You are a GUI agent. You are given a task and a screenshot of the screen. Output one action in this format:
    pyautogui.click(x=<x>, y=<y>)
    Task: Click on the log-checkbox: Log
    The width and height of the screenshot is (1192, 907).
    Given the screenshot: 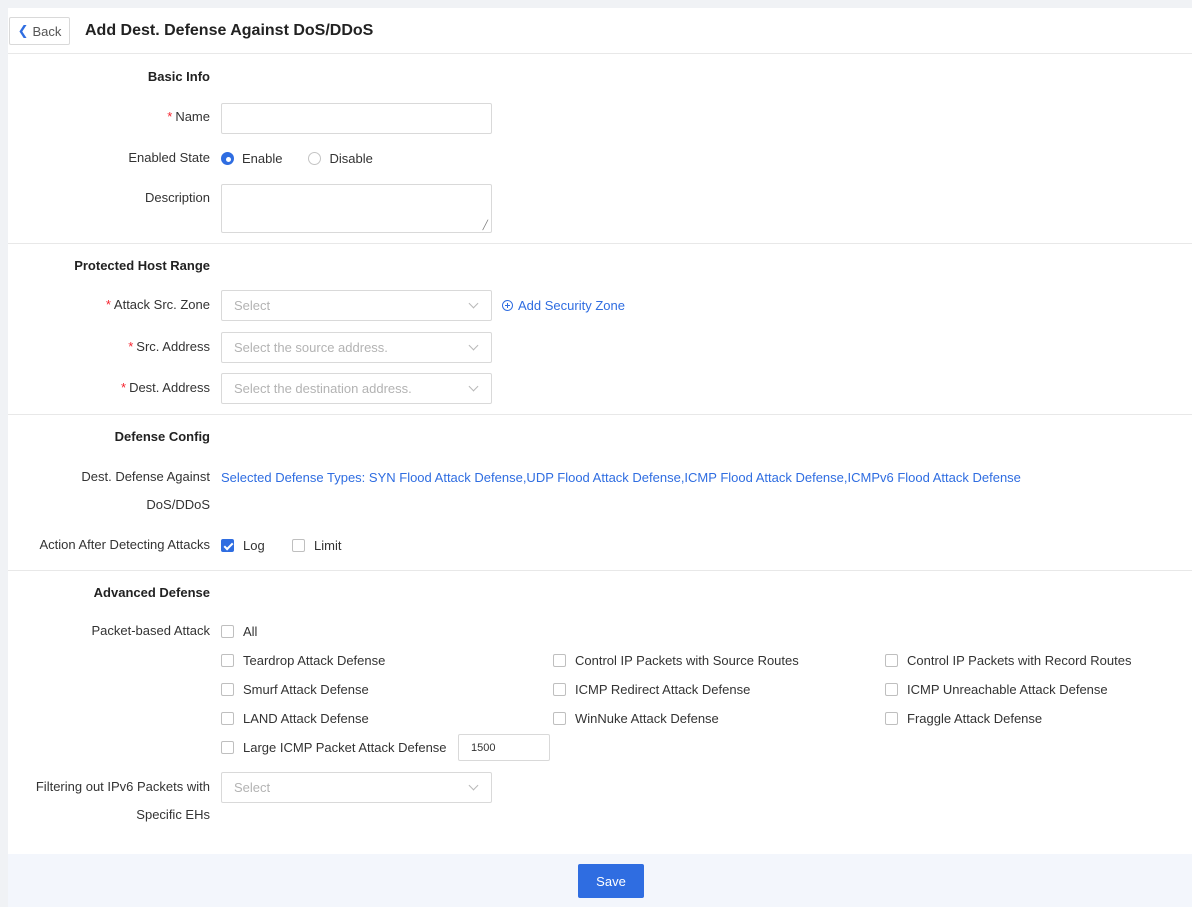 What is the action you would take?
    pyautogui.click(x=243, y=545)
    